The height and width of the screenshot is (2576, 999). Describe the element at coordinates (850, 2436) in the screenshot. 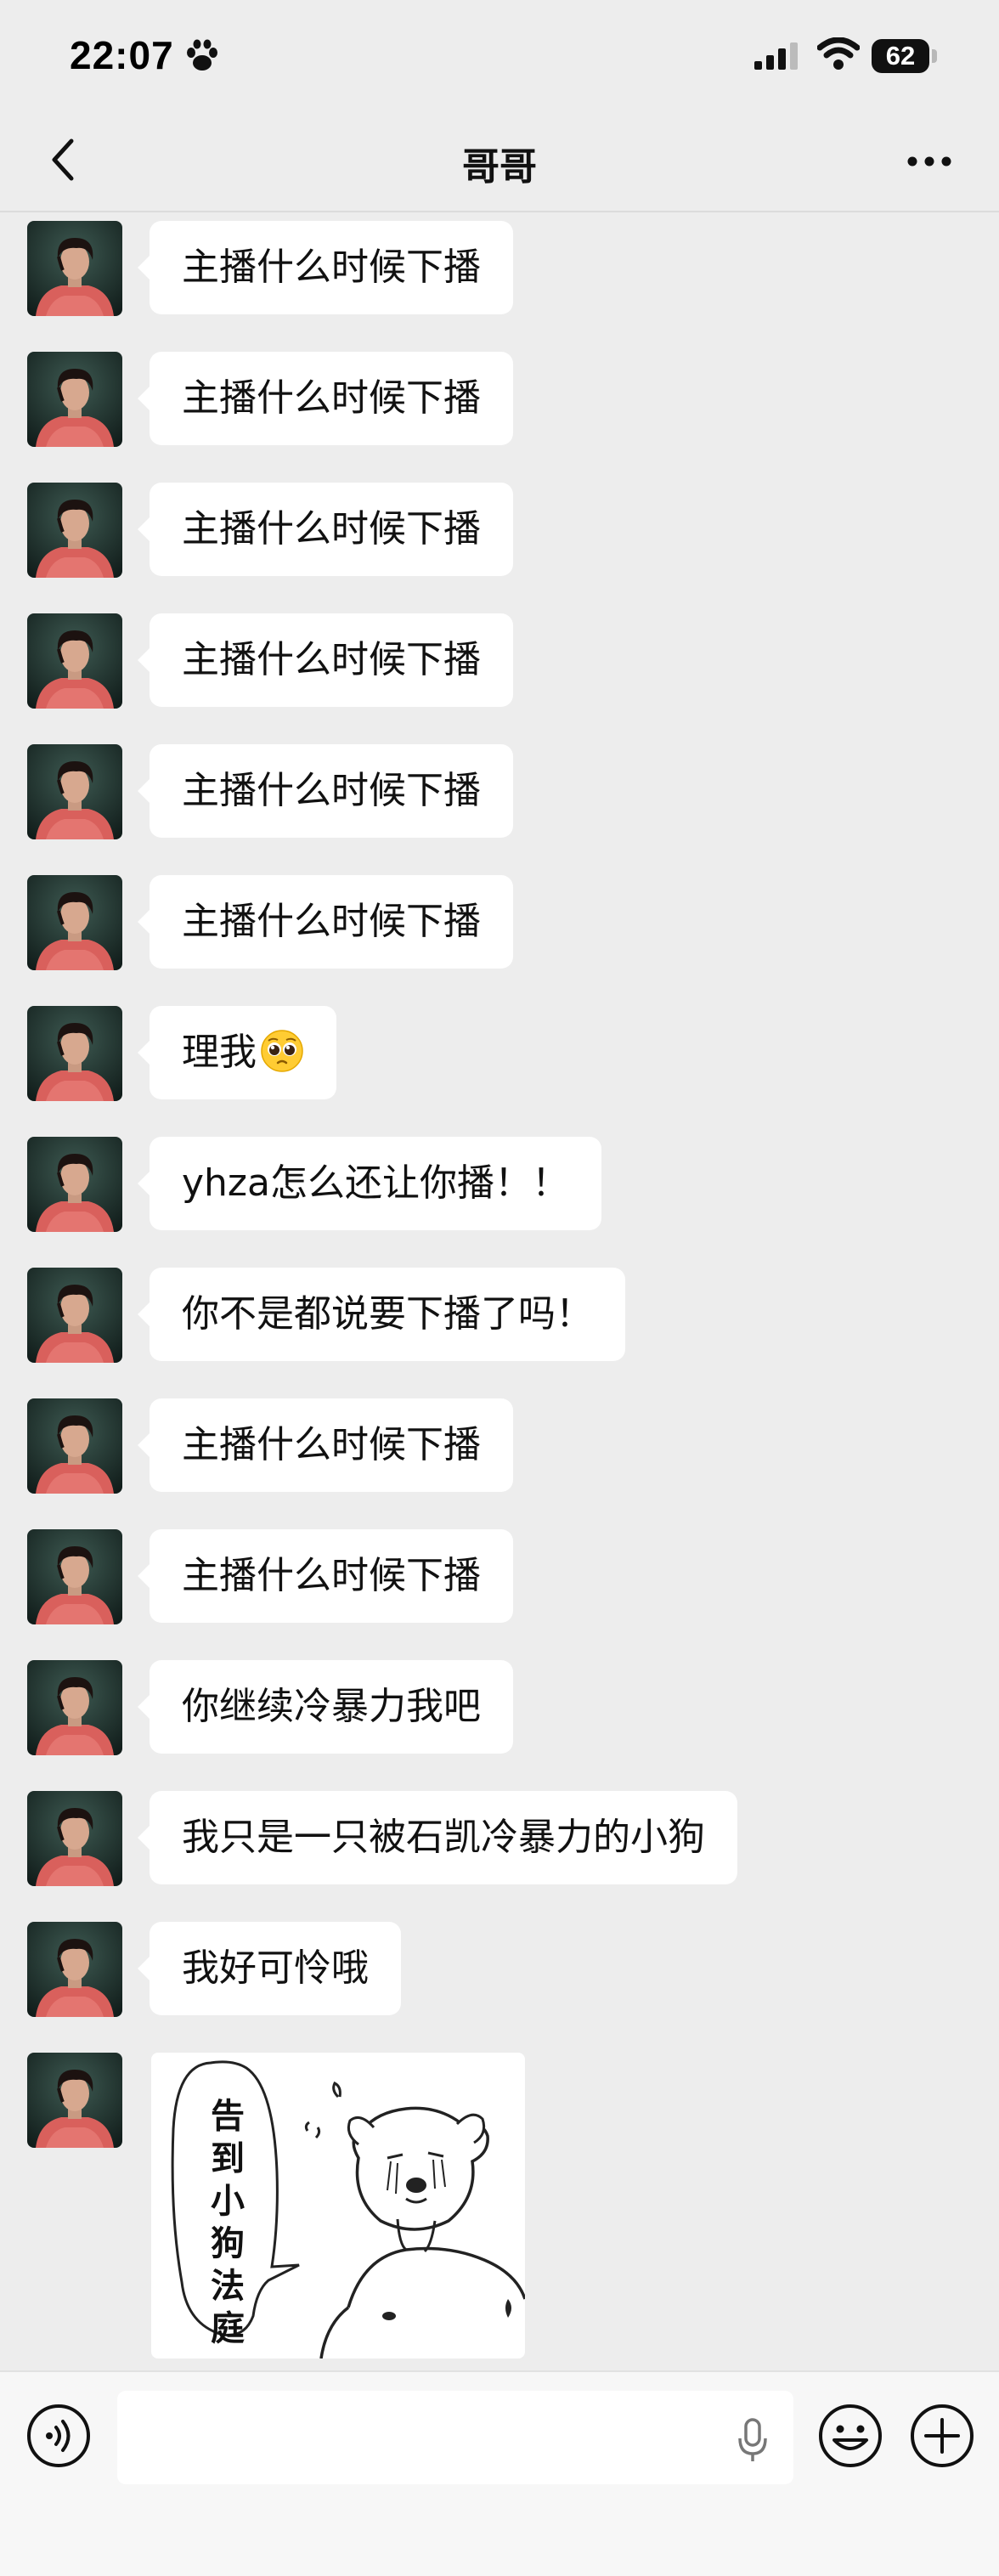

I see `emoji-icon` at that location.